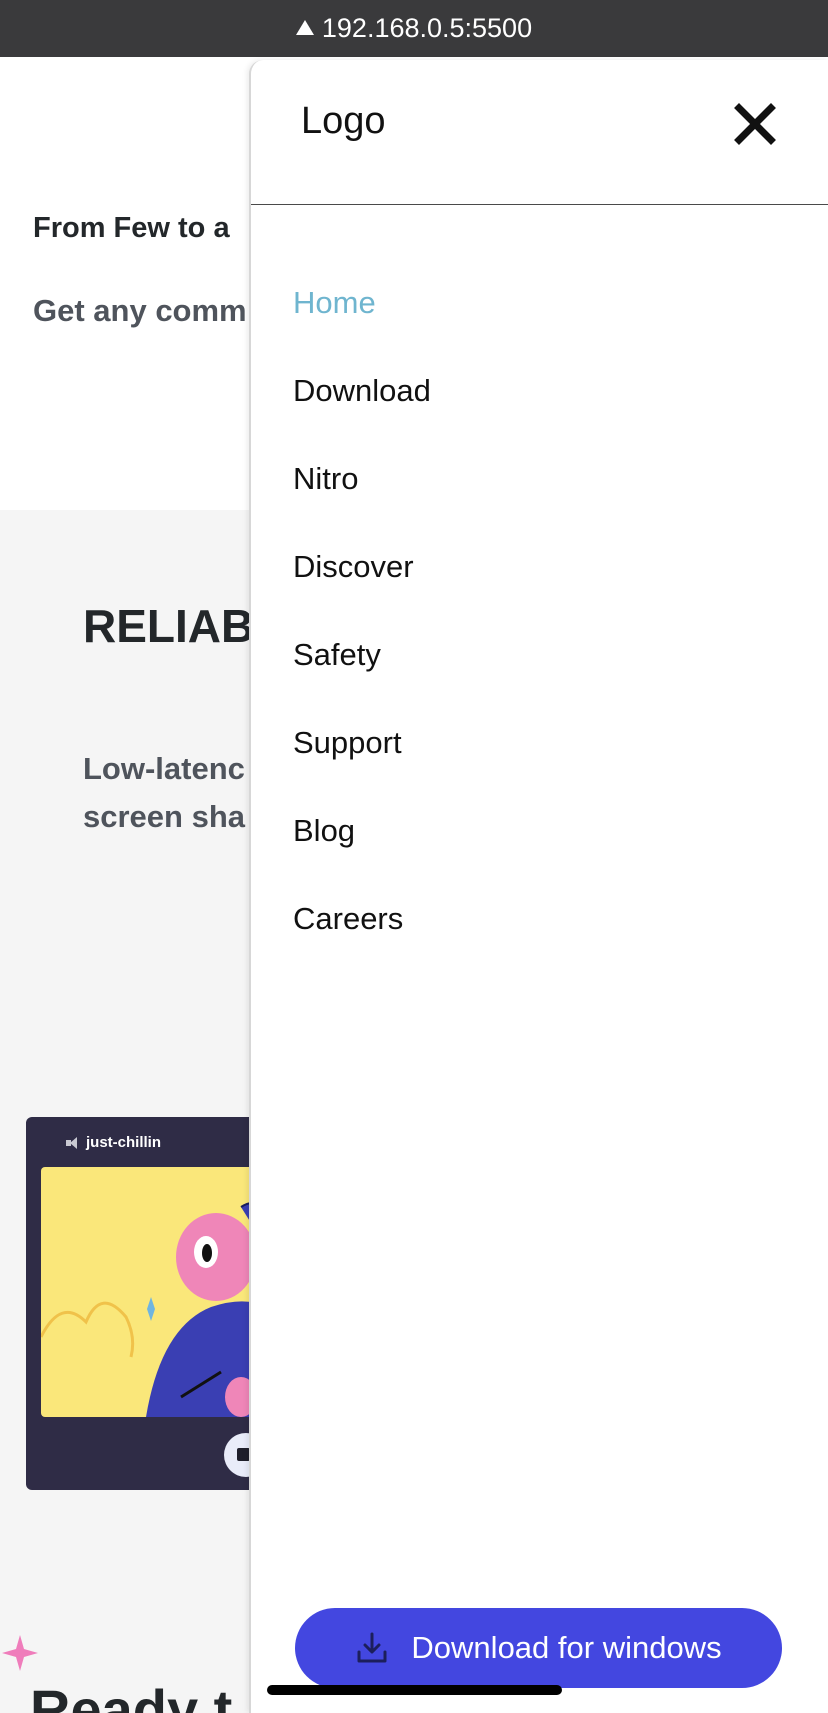 The width and height of the screenshot is (828, 1713). Describe the element at coordinates (539, 857) in the screenshot. I see `nav-item-blog: Blog` at that location.